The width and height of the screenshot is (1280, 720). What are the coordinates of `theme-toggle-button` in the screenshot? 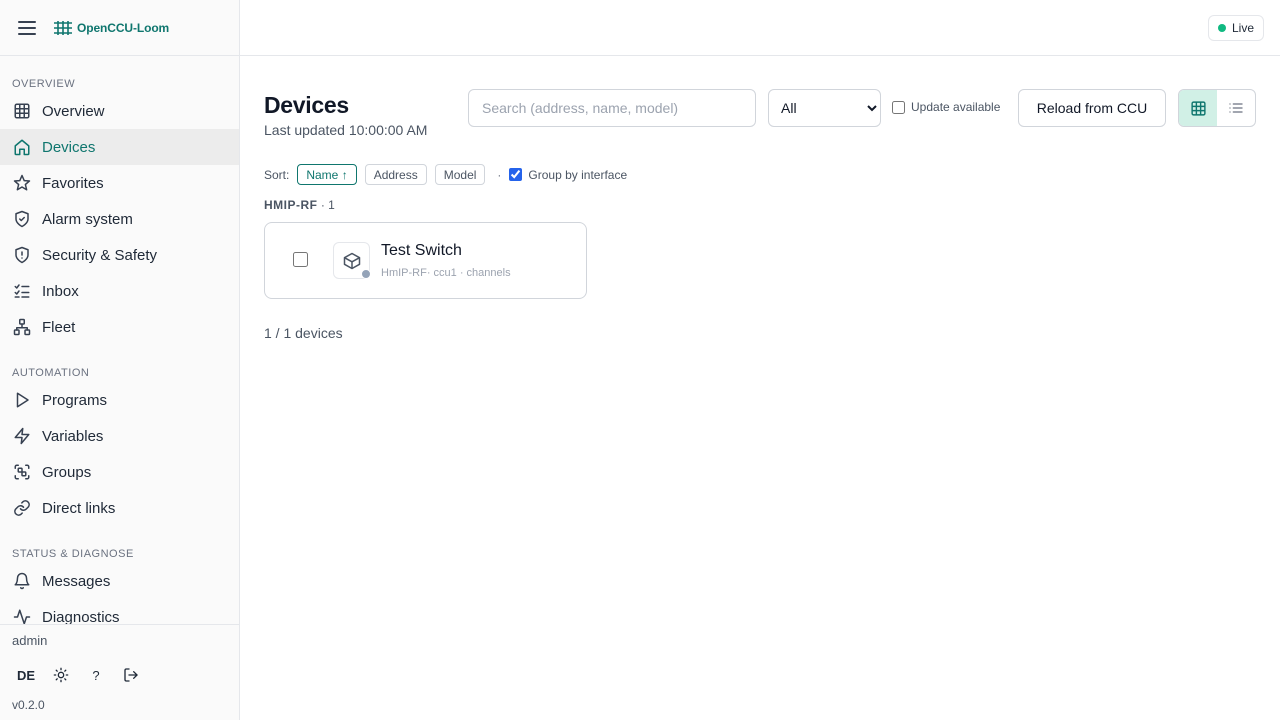 It's located at (61, 675).